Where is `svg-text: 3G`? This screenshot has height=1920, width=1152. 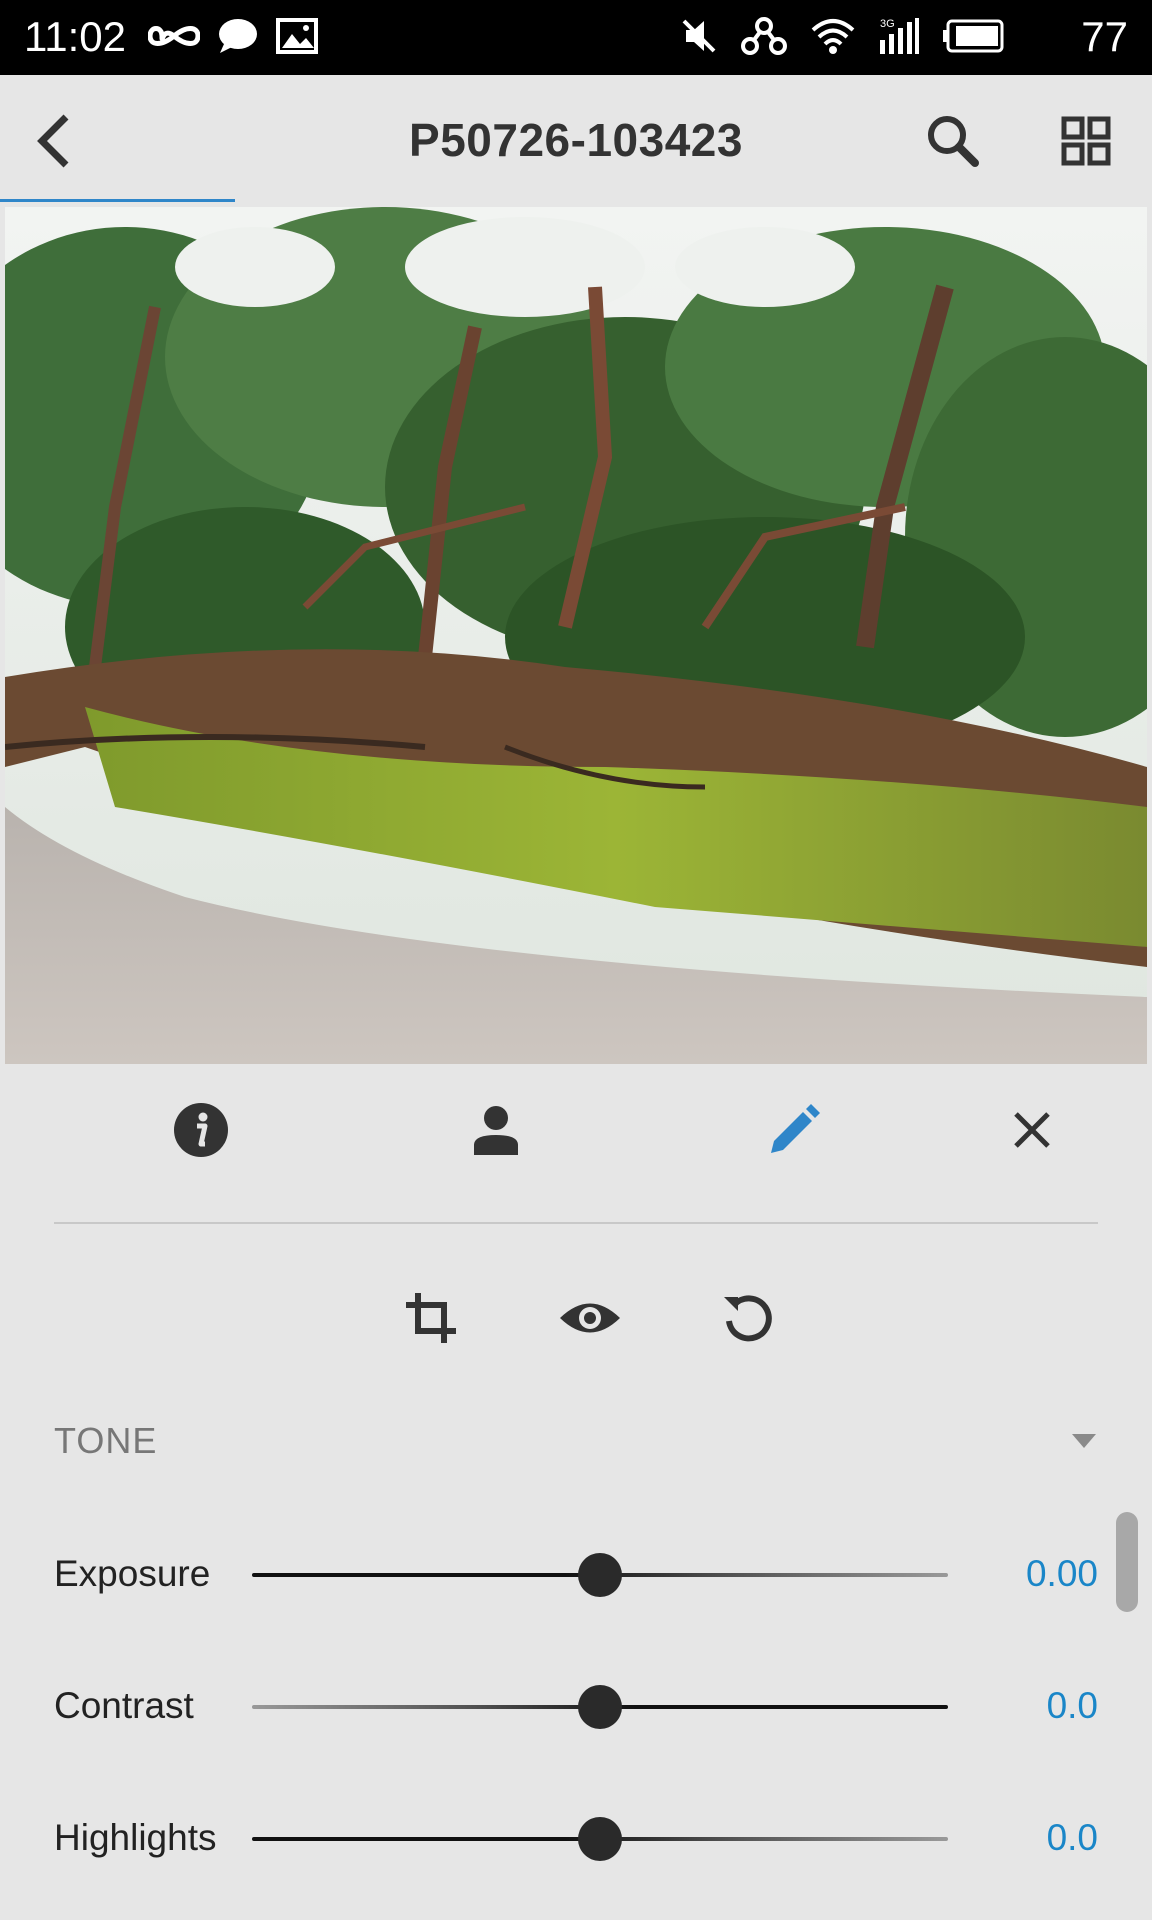
svg-text: 3G is located at coordinates (887, 24).